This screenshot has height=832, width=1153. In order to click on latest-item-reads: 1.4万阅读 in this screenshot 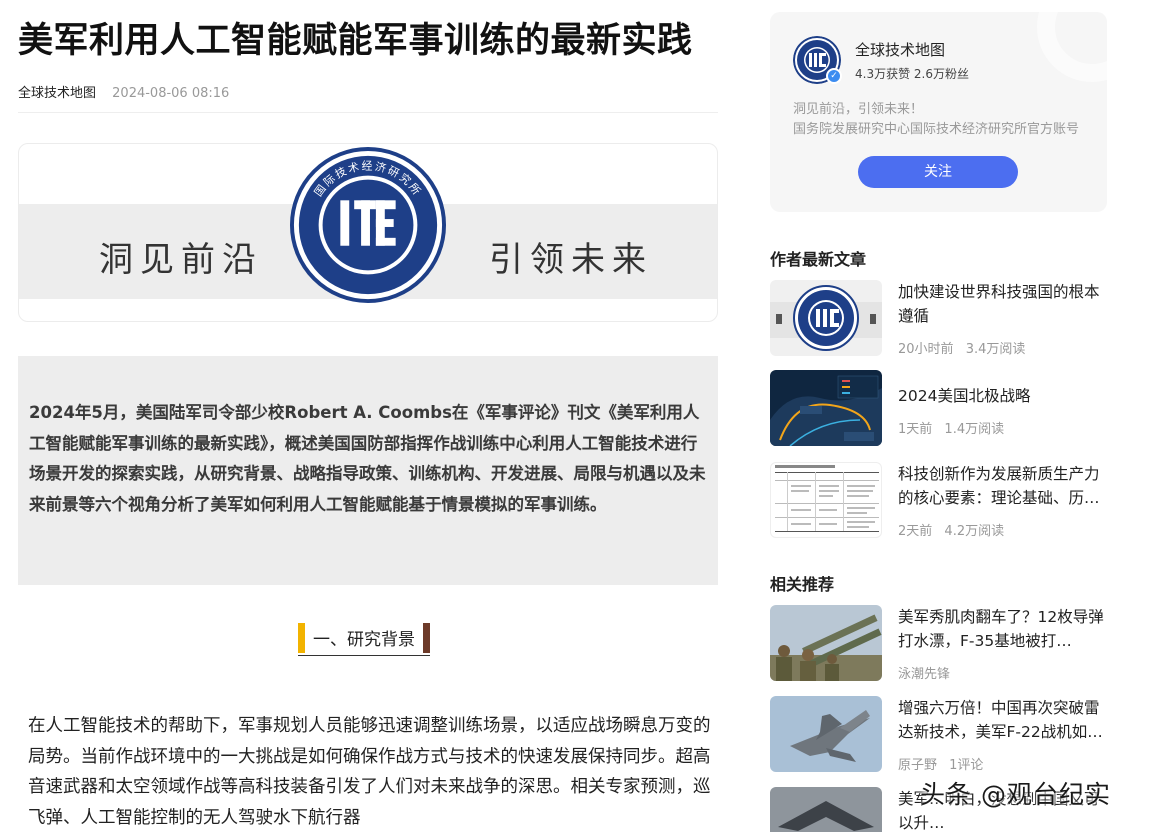, I will do `click(974, 429)`.